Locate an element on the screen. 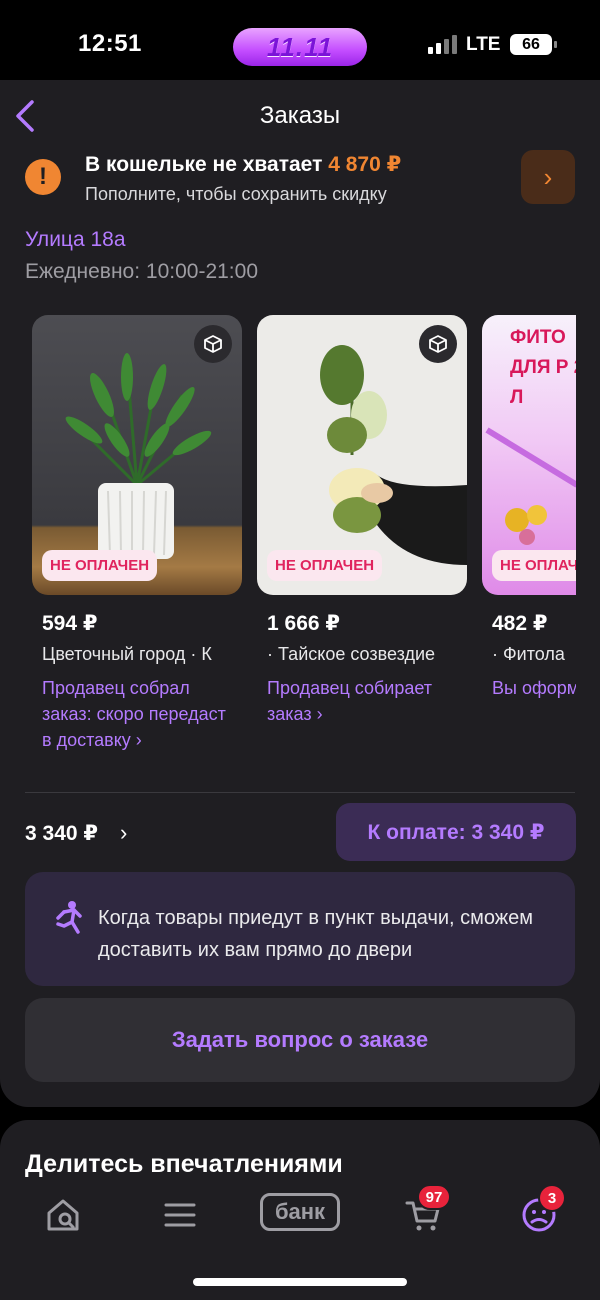 This screenshot has width=600, height=1300. cart-count-badge: 97 is located at coordinates (434, 1197).